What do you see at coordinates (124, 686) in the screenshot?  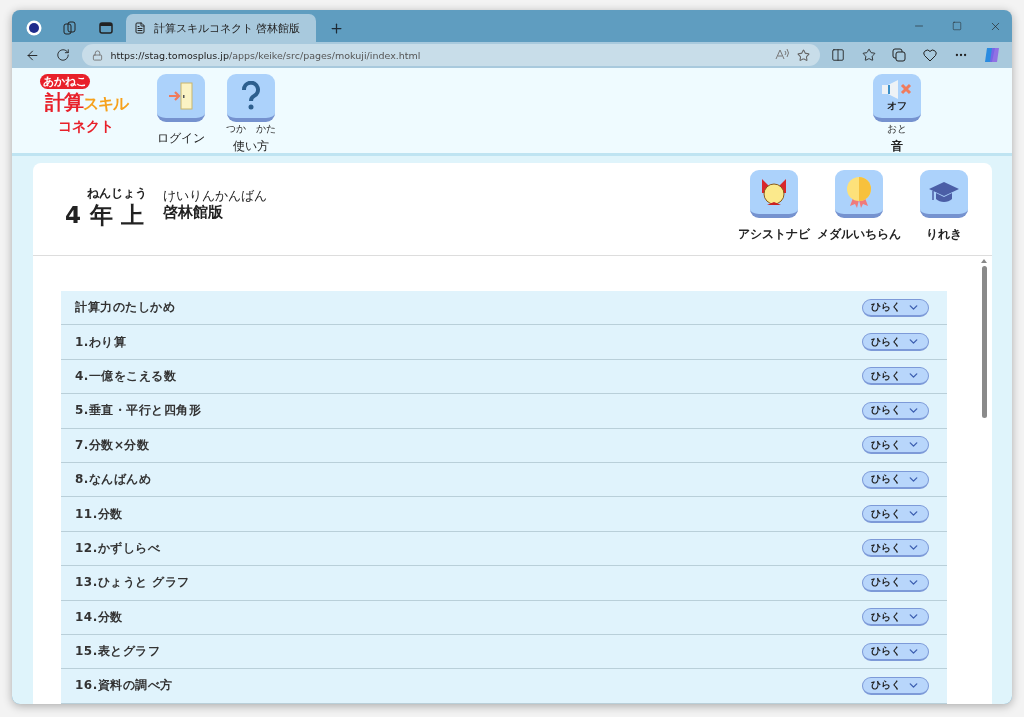 I see `unit-title: 16.資料の調べ方` at bounding box center [124, 686].